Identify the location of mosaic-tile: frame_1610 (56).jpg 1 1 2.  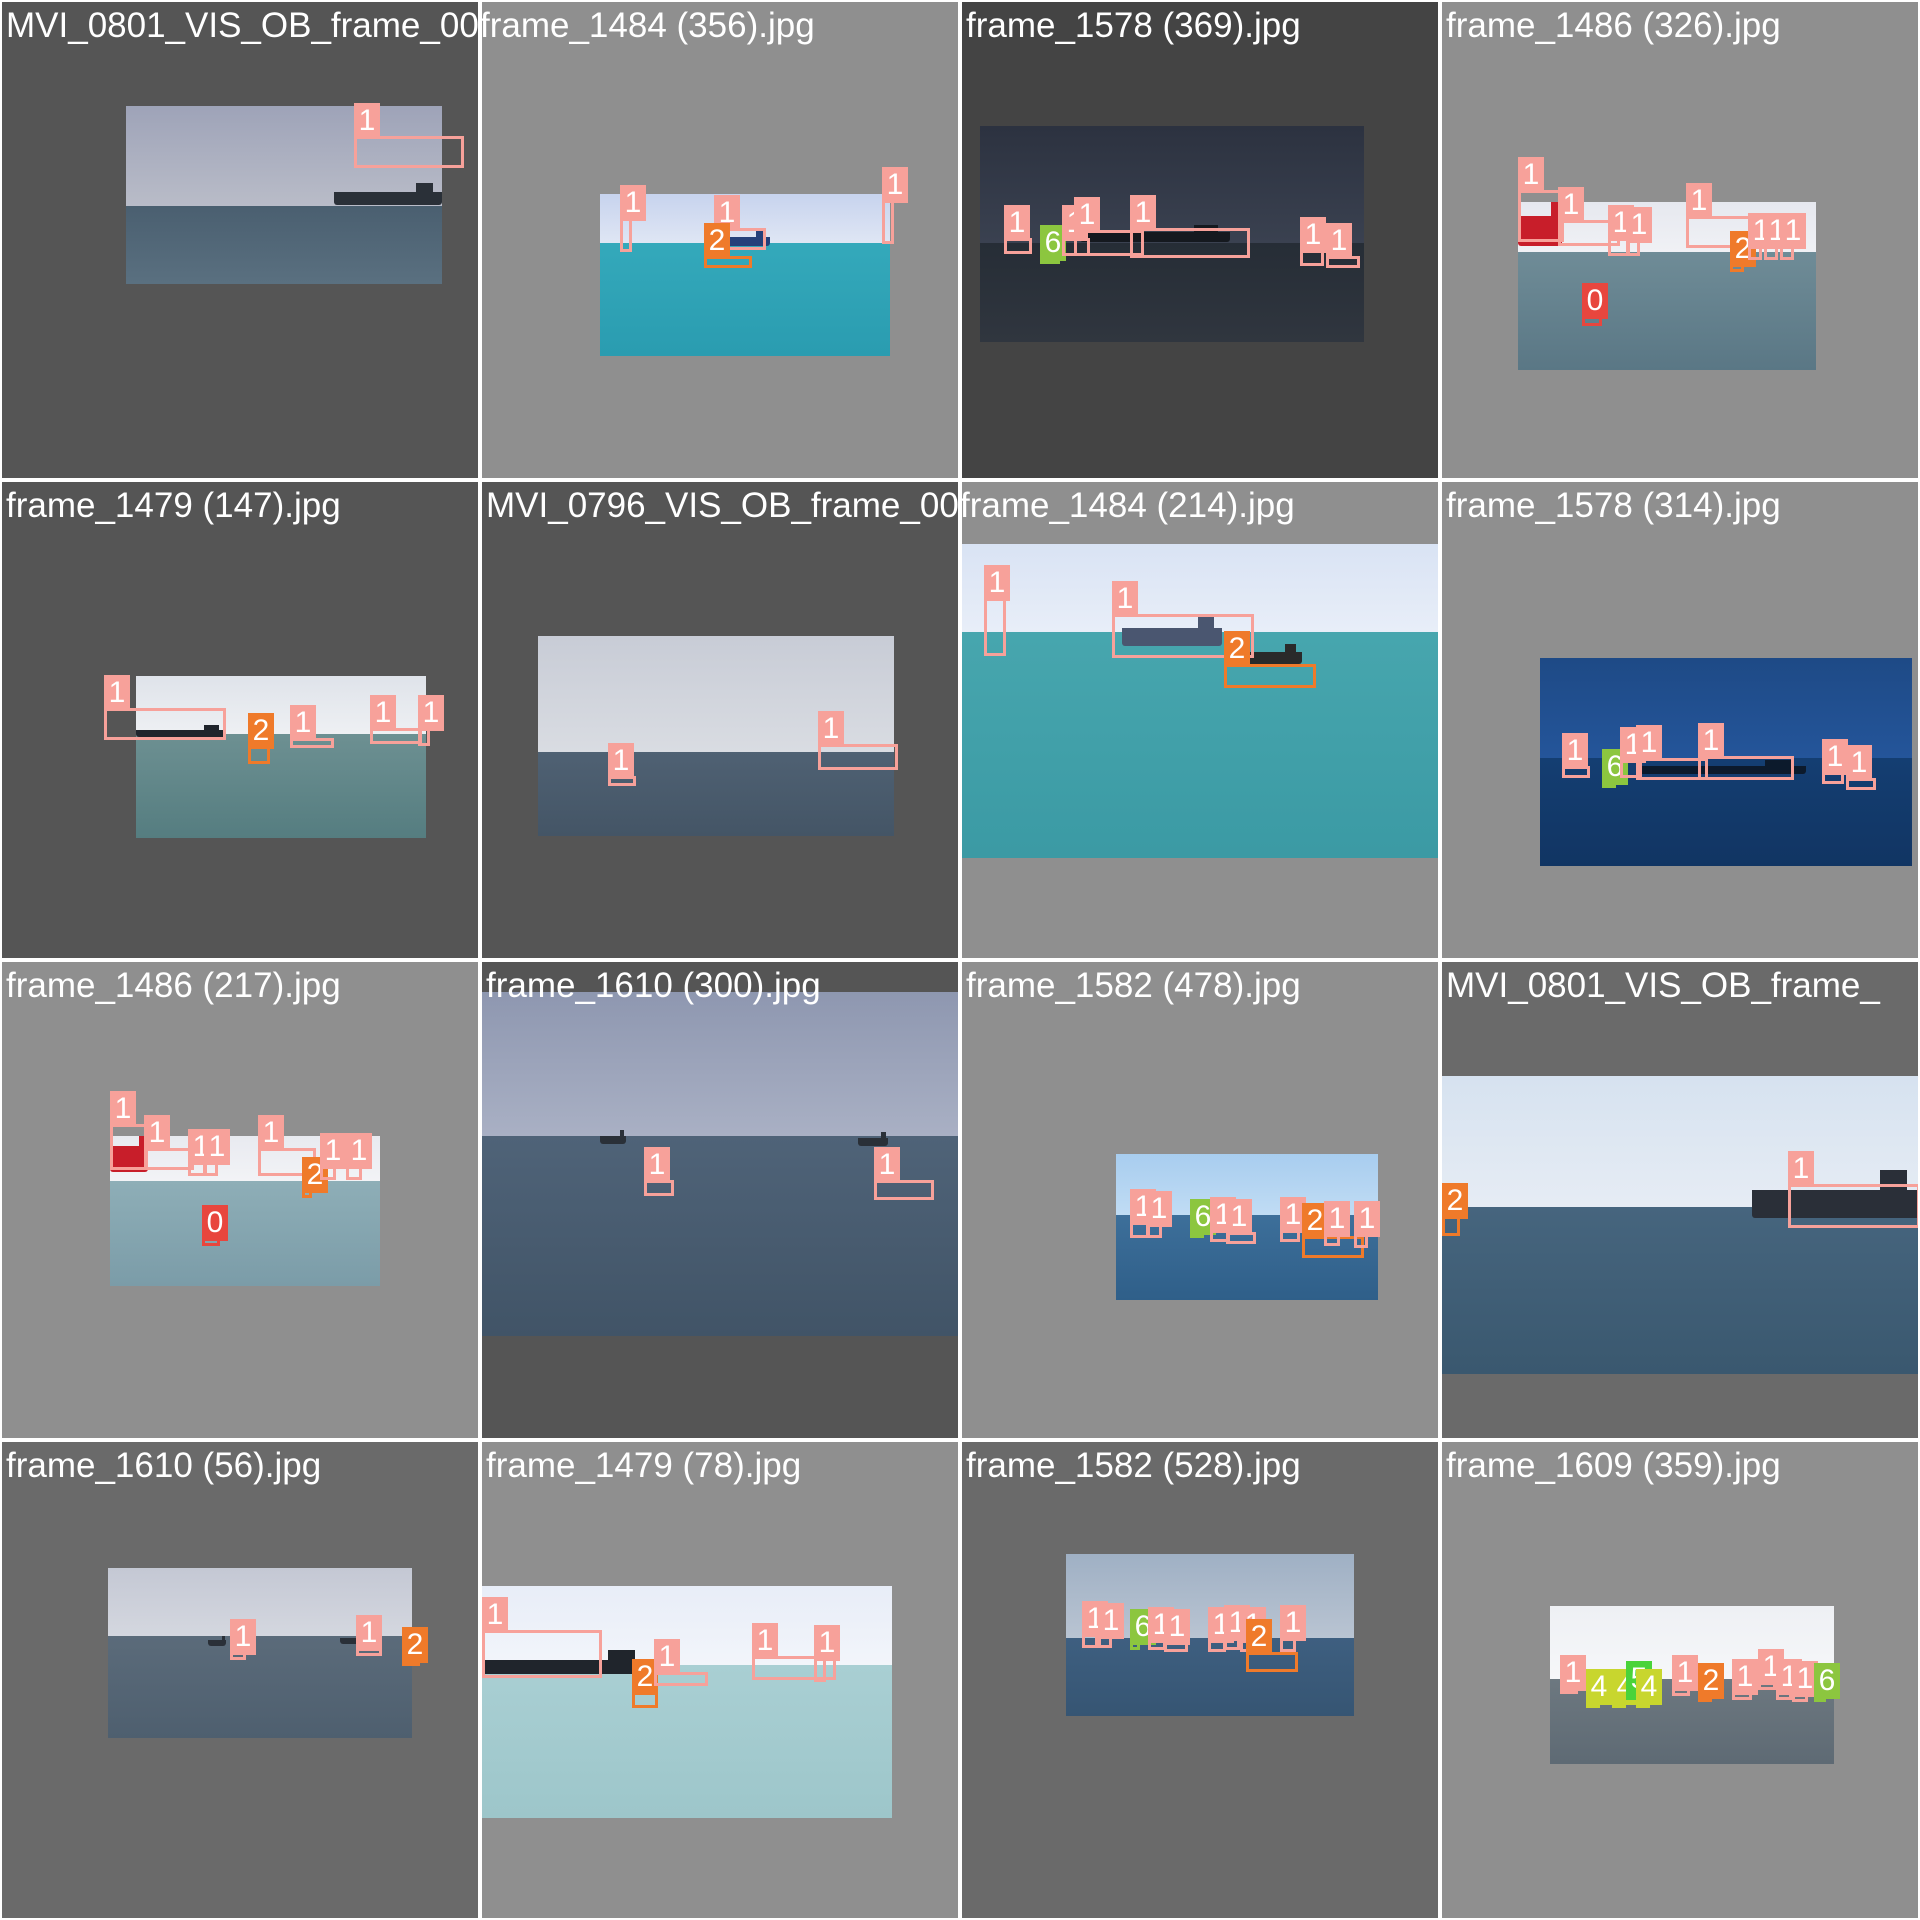
(240, 1680).